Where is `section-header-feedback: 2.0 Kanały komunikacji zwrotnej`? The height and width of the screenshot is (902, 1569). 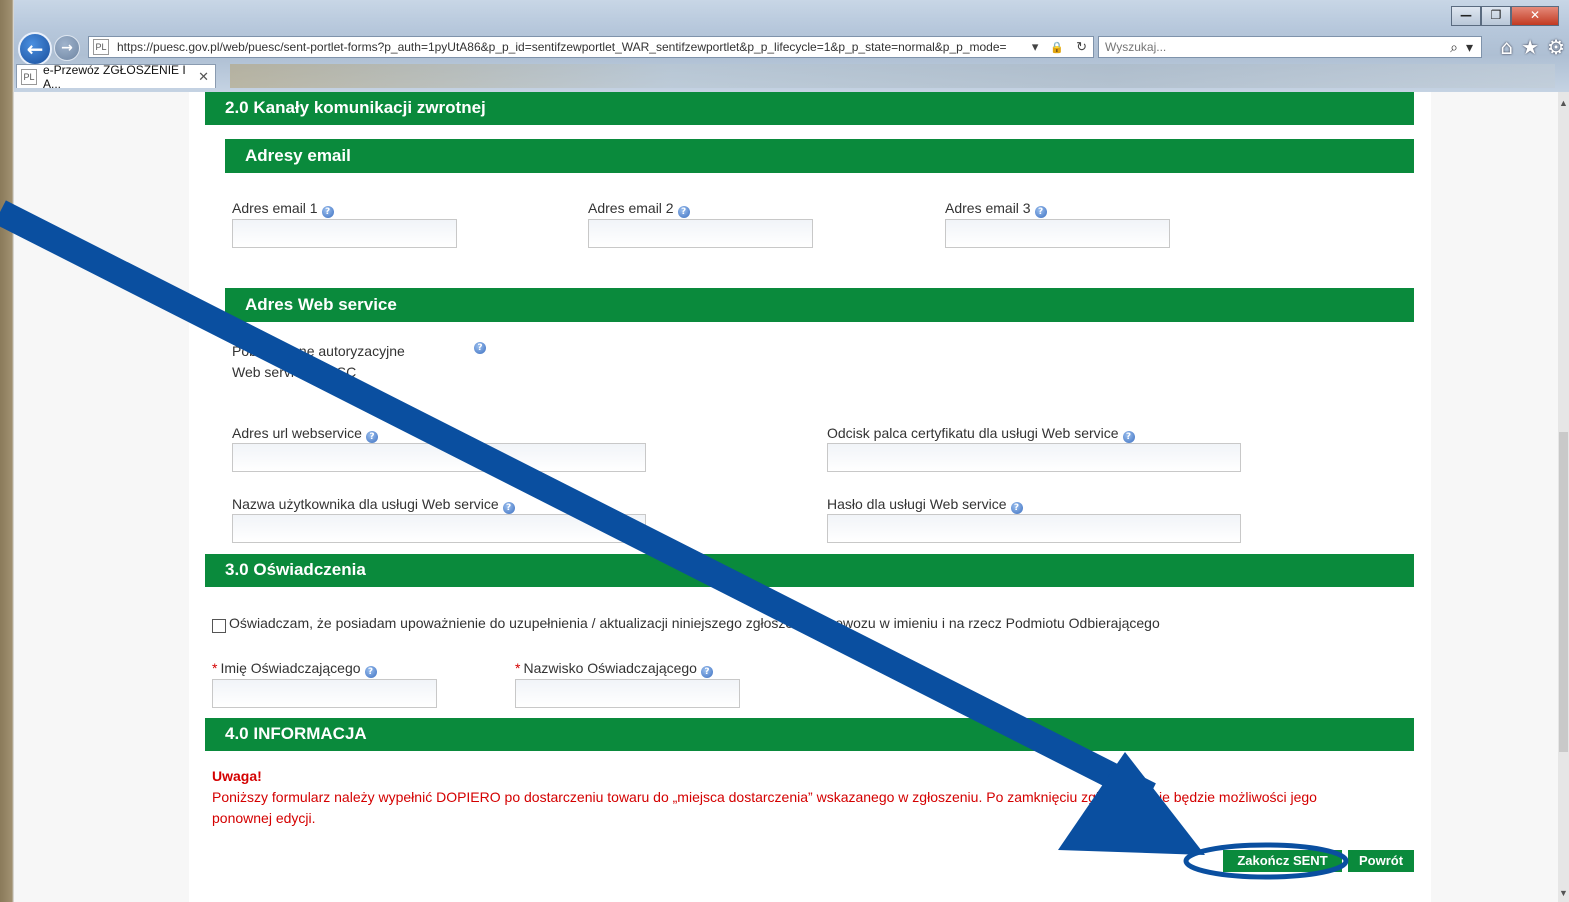 section-header-feedback: 2.0 Kanały komunikacji zwrotnej is located at coordinates (809, 108).